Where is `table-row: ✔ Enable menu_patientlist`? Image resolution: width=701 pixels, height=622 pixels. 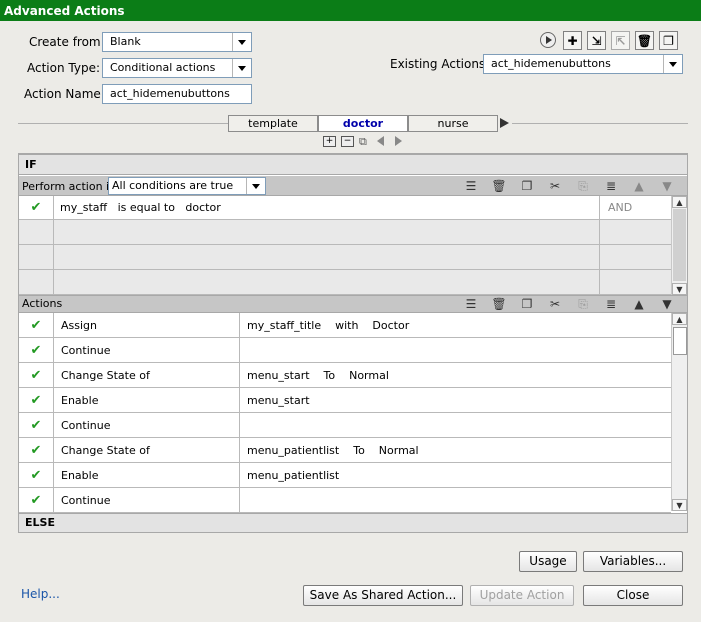
table-row: ✔ Enable menu_patientlist is located at coordinates (345, 475).